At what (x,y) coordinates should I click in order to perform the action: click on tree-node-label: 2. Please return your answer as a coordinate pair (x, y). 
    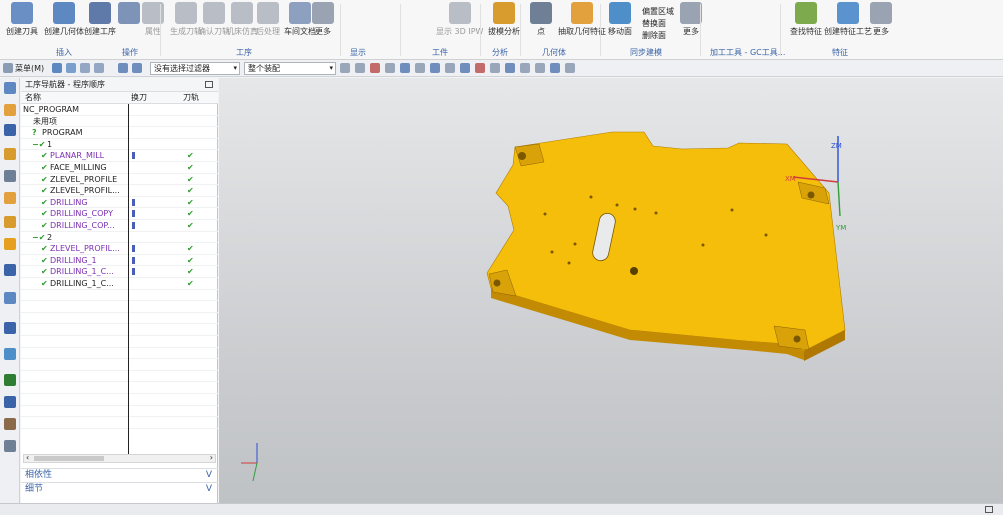
    Looking at the image, I should click on (49, 238).